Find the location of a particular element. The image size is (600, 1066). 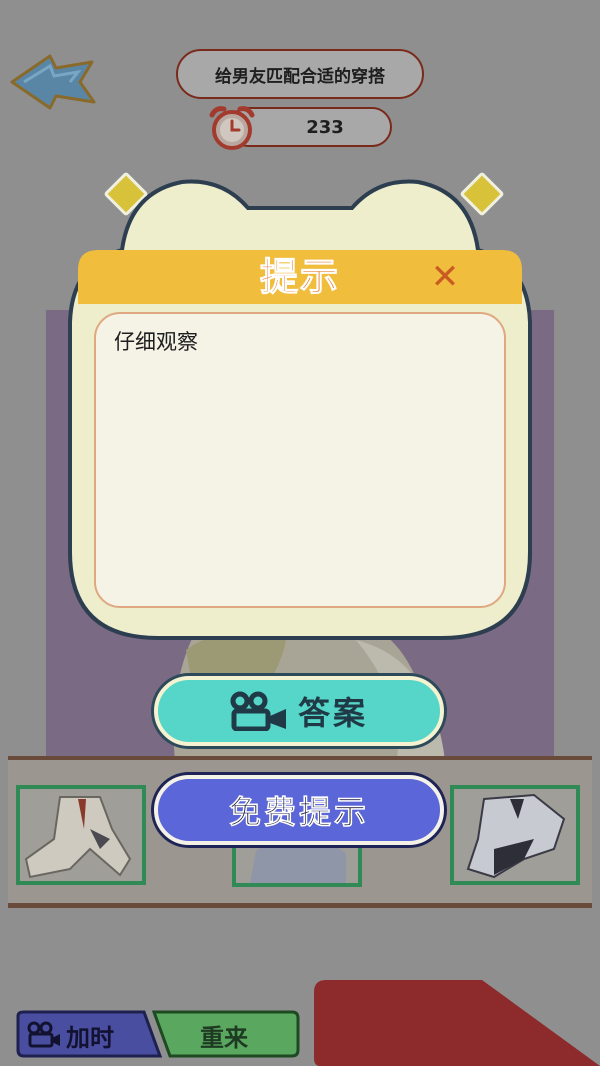

answer-button-label: 答案 is located at coordinates (332, 713).